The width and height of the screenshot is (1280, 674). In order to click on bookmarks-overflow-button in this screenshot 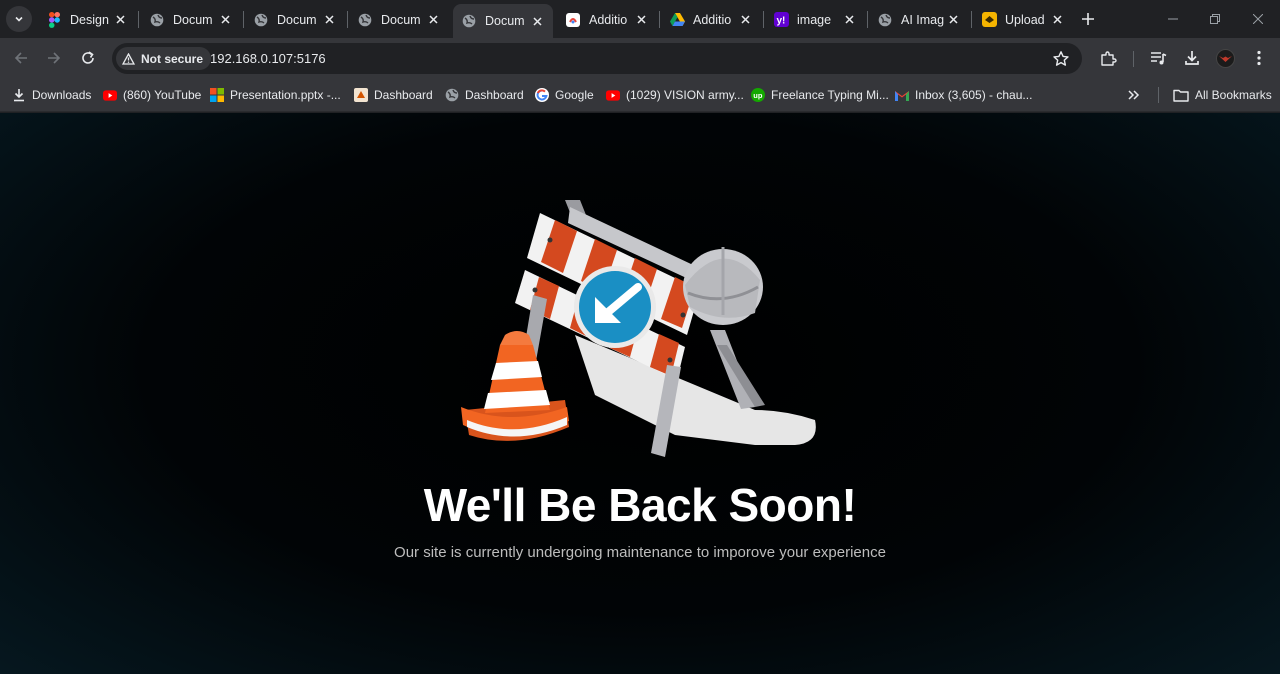, I will do `click(1134, 95)`.